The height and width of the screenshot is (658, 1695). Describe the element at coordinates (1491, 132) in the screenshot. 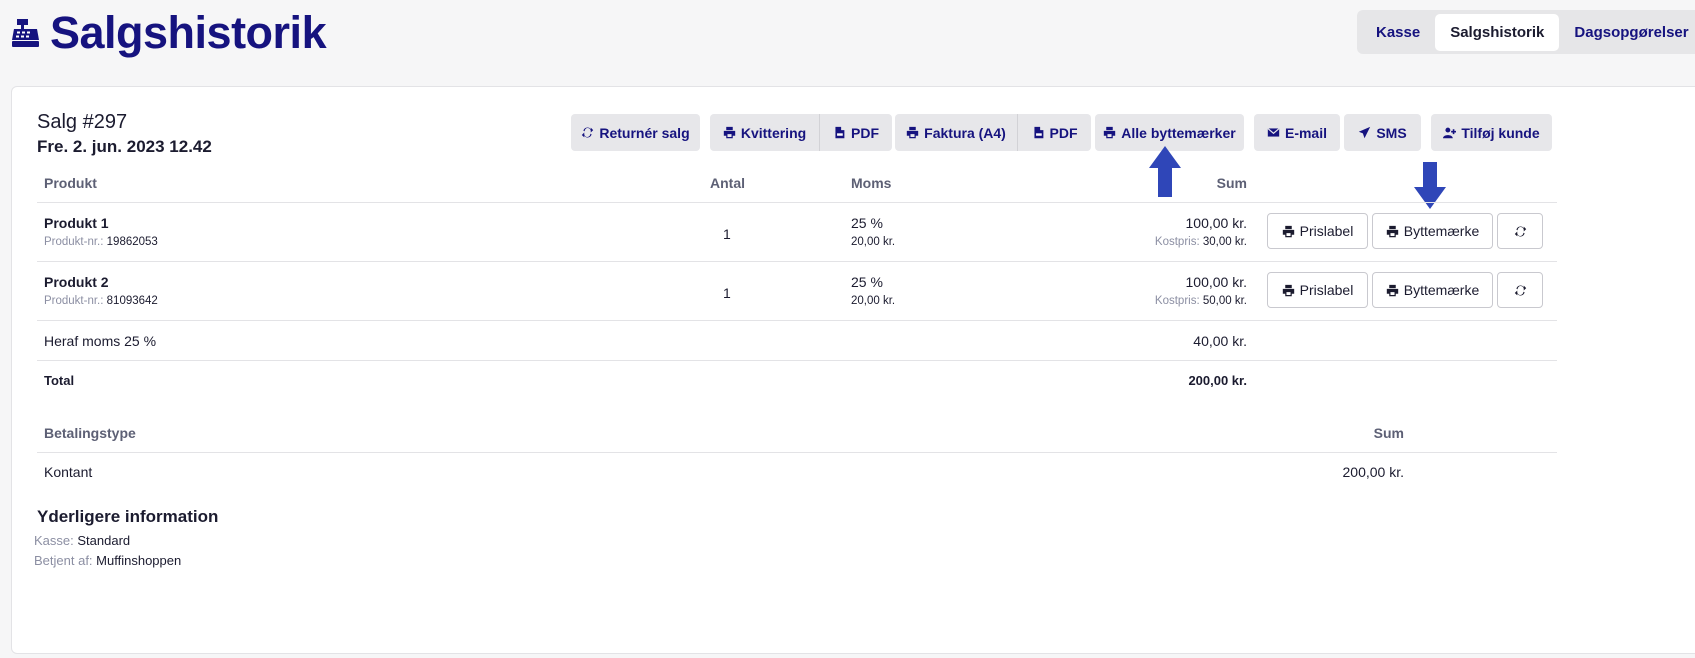

I see `add-customer-button: Tilføj kunde` at that location.